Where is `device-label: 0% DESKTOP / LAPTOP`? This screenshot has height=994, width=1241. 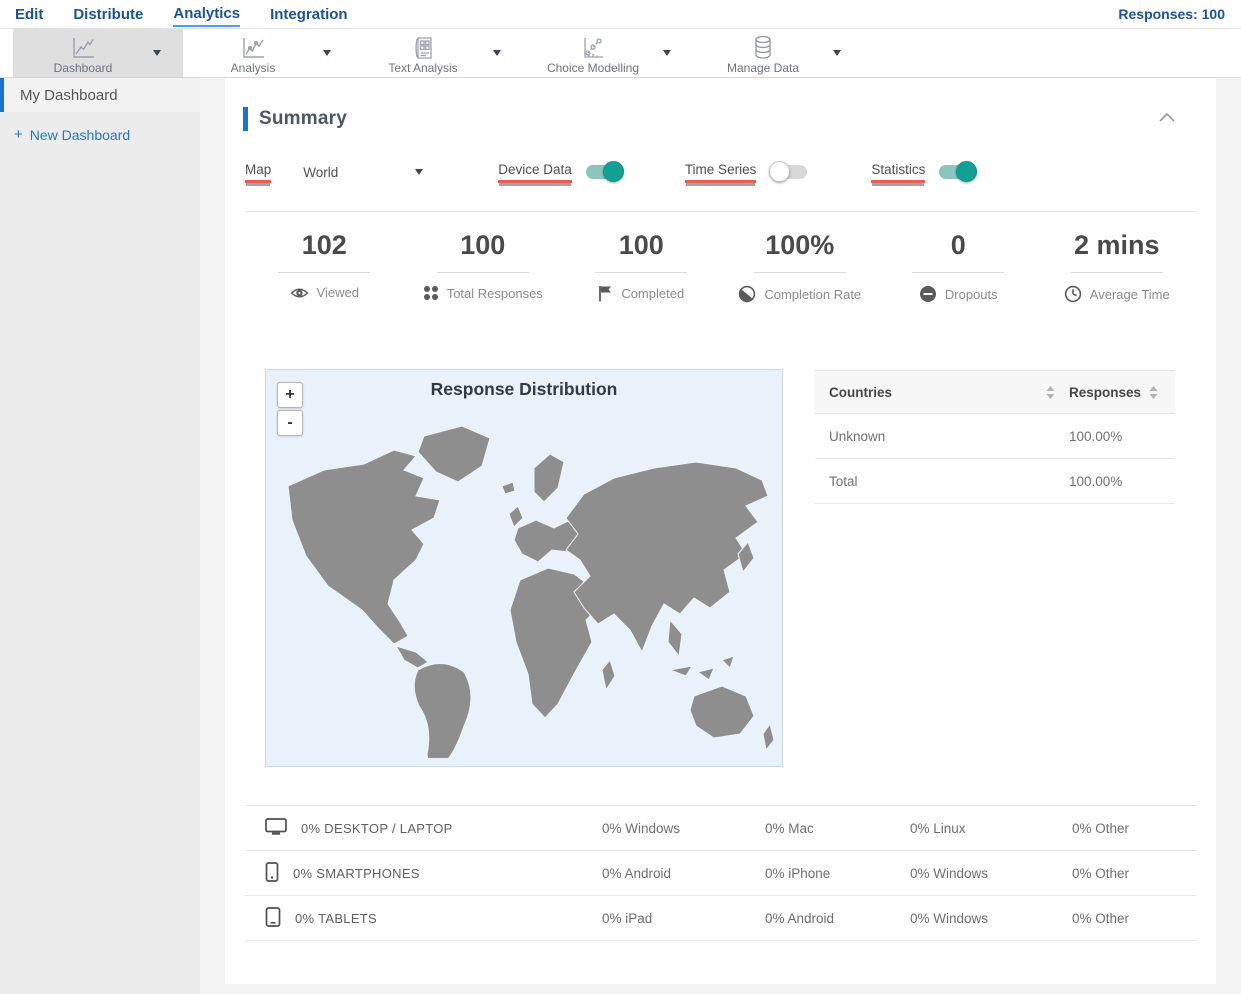 device-label: 0% DESKTOP / LAPTOP is located at coordinates (377, 828).